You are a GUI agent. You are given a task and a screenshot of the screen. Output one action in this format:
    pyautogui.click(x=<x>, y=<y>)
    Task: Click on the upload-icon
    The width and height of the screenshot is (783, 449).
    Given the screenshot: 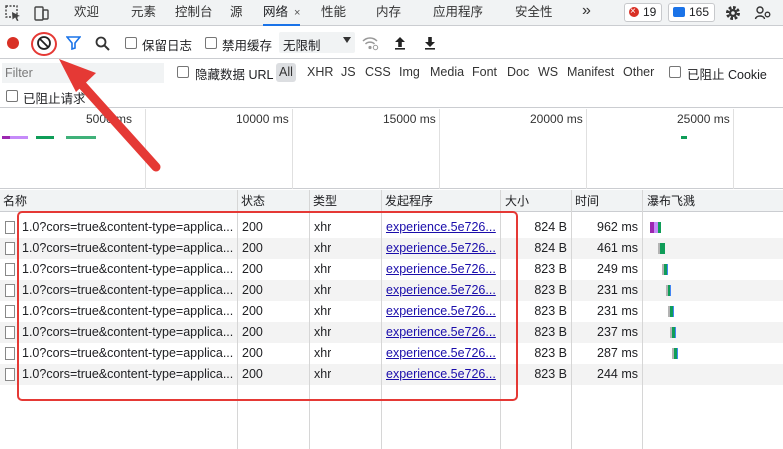 What is the action you would take?
    pyautogui.click(x=400, y=43)
    